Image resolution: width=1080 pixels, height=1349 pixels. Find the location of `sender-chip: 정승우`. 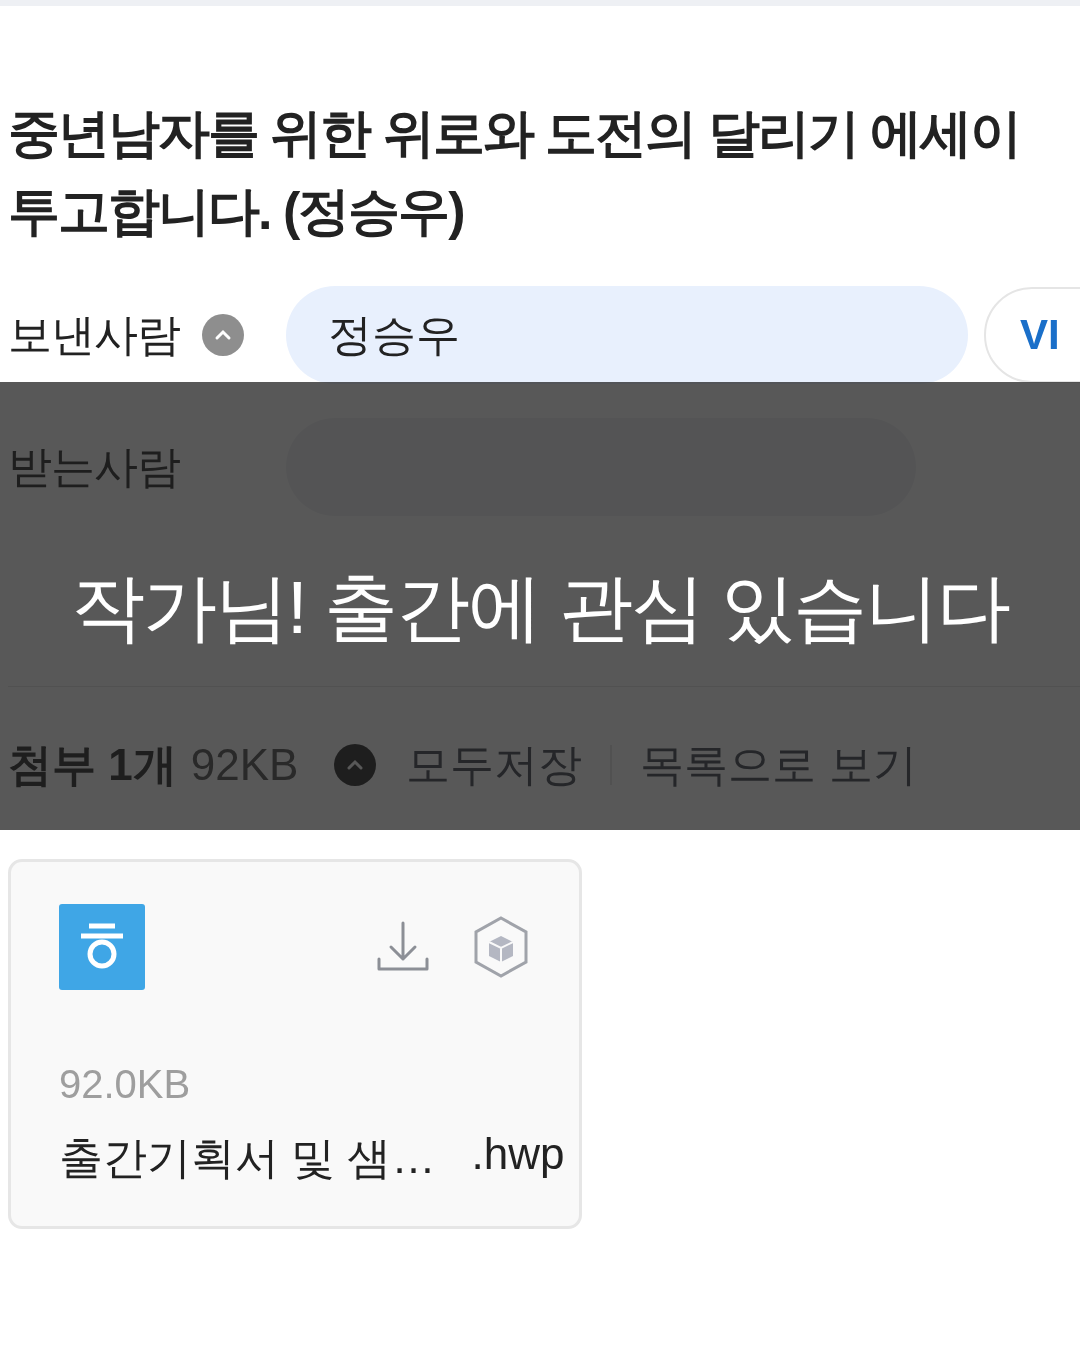

sender-chip: 정승우 is located at coordinates (627, 335).